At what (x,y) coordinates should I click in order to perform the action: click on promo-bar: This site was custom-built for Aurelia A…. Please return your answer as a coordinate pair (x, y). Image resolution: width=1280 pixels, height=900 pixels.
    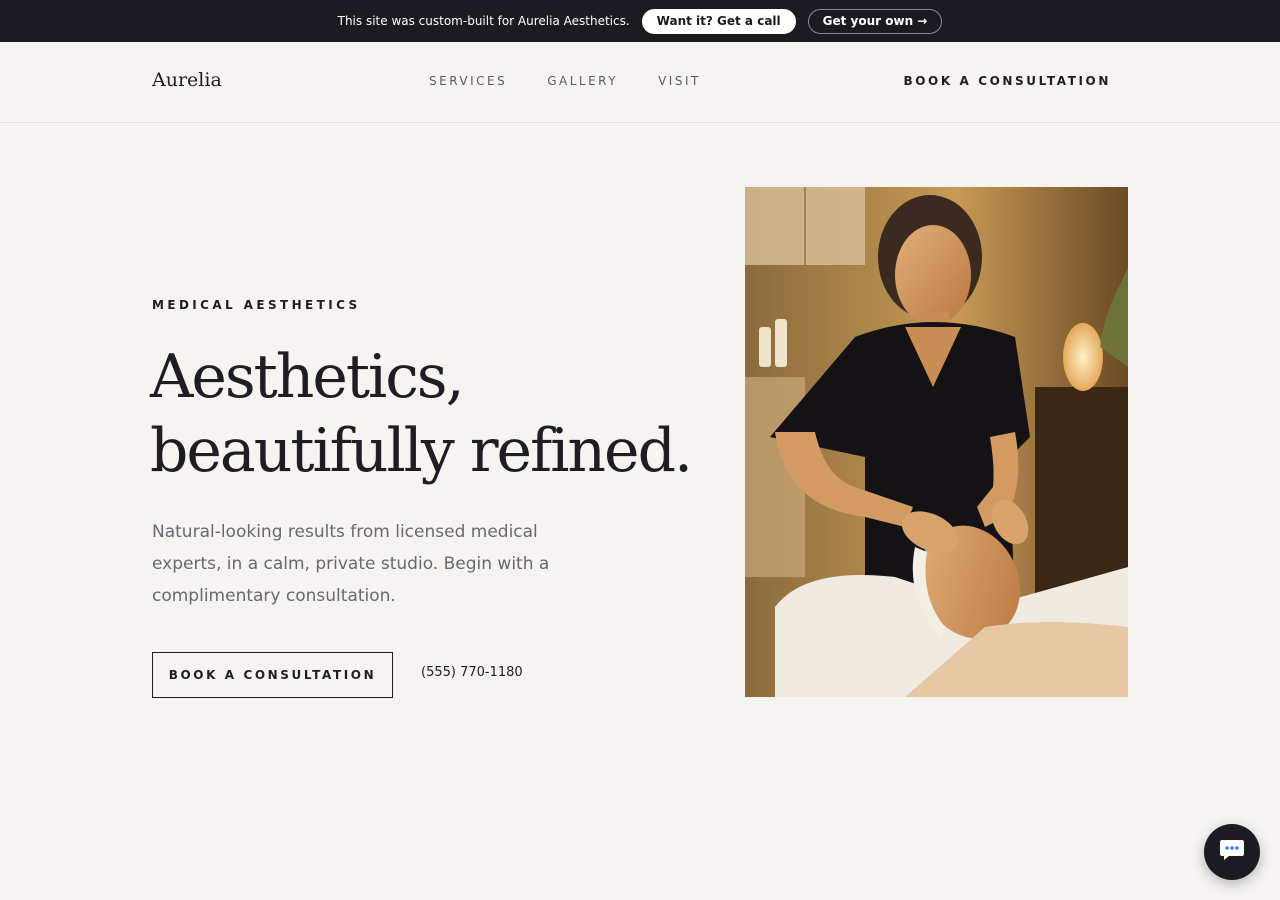
    Looking at the image, I should click on (640, 21).